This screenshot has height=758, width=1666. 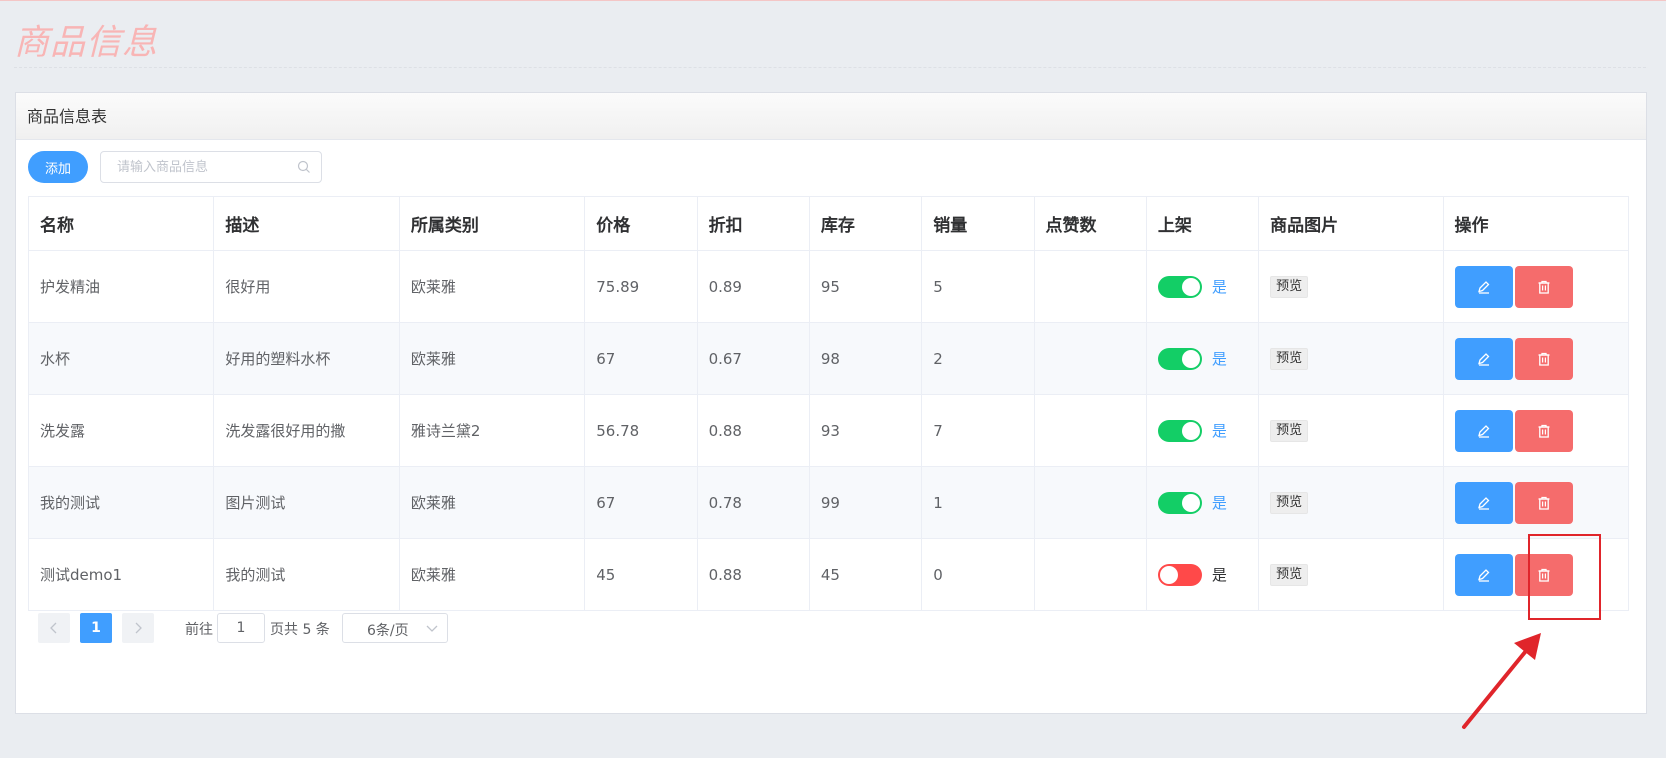 I want to click on cell-stock: 45, so click(x=865, y=574).